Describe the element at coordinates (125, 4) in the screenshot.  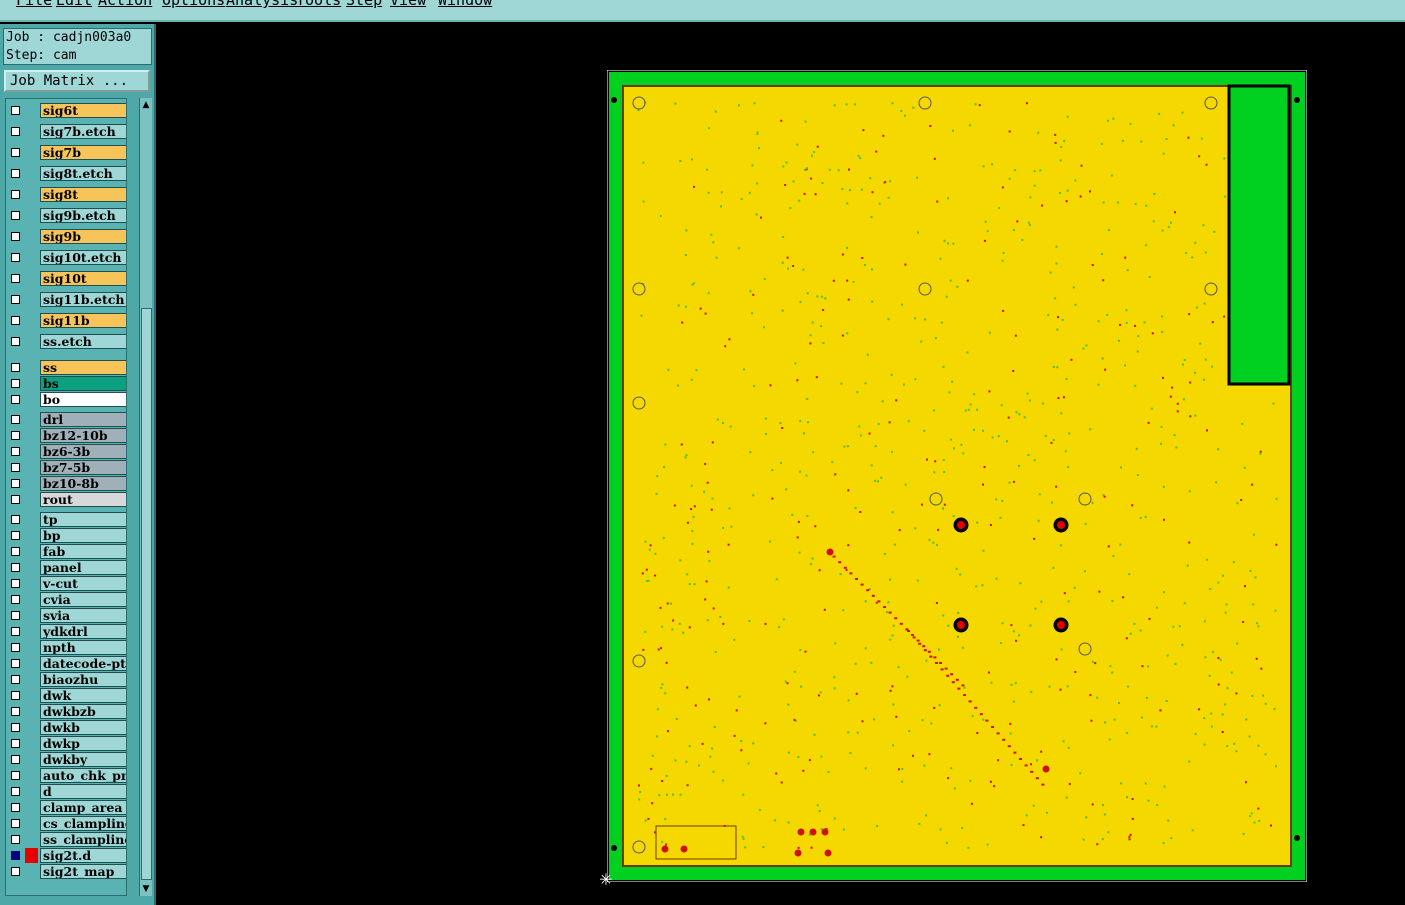
I see `menu-action: Action` at that location.